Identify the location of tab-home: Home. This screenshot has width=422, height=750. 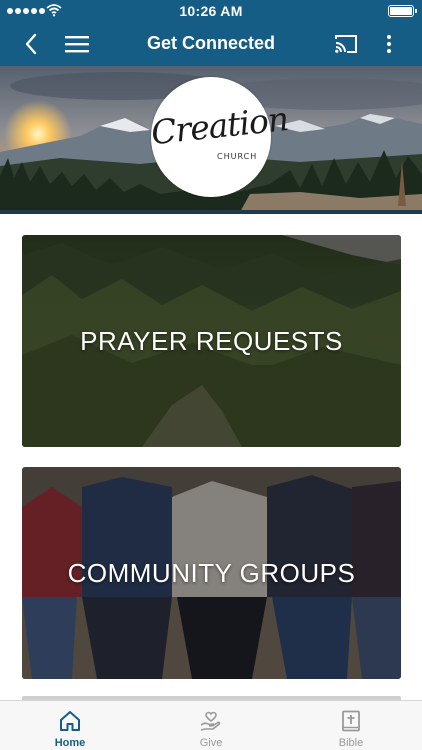
(70, 725).